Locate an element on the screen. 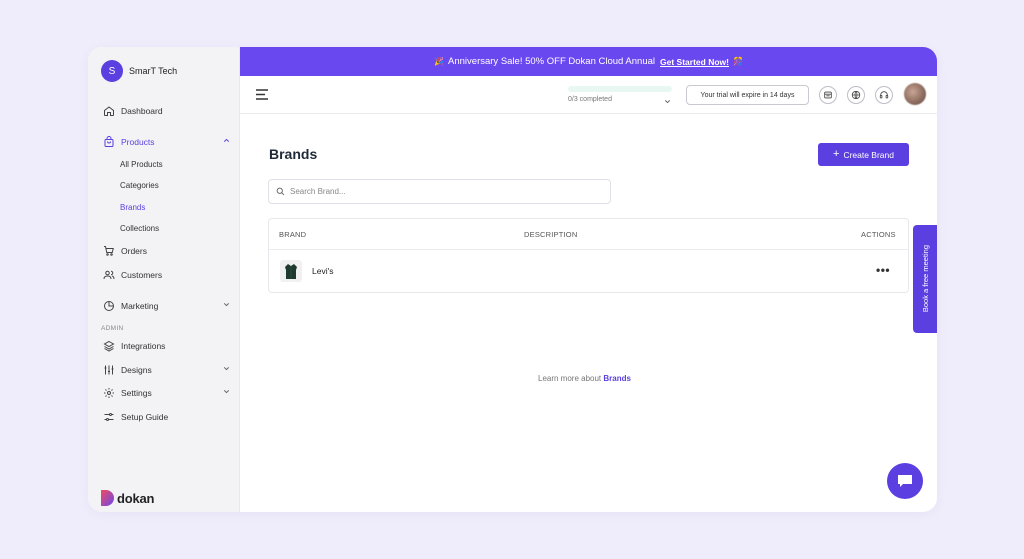  trial-notice: Your trial will expire in 14 days is located at coordinates (747, 95).